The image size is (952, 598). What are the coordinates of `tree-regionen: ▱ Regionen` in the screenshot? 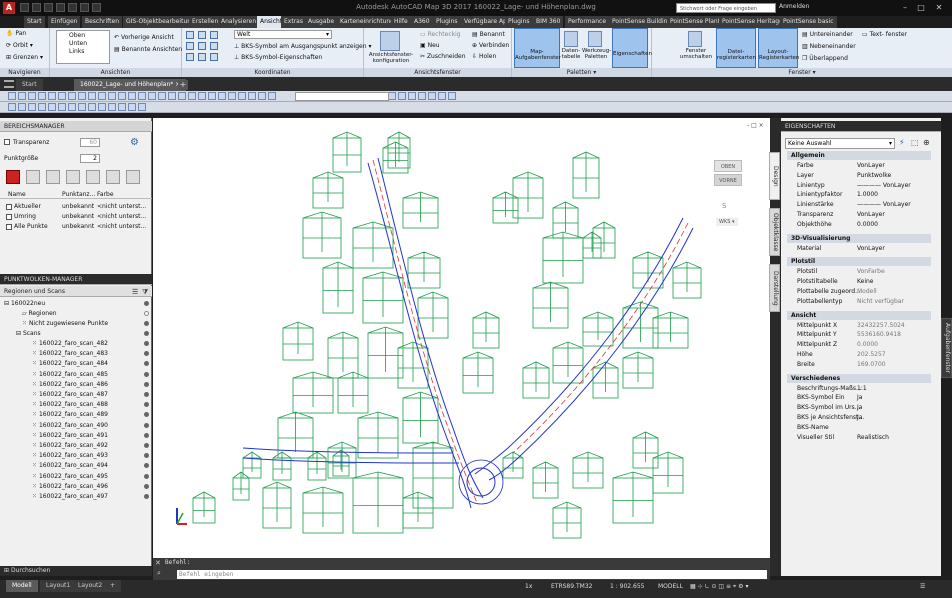 It's located at (39, 313).